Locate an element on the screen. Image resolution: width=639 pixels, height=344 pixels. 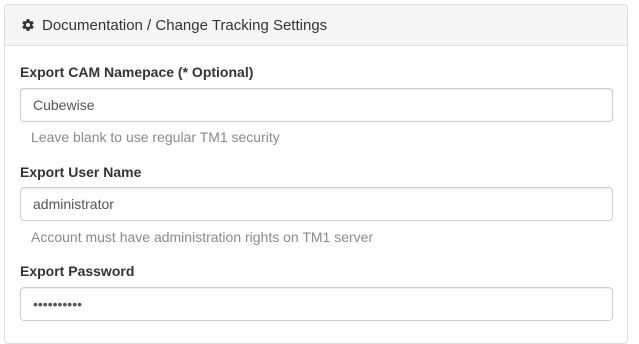
cam-namespace-input is located at coordinates (316, 105).